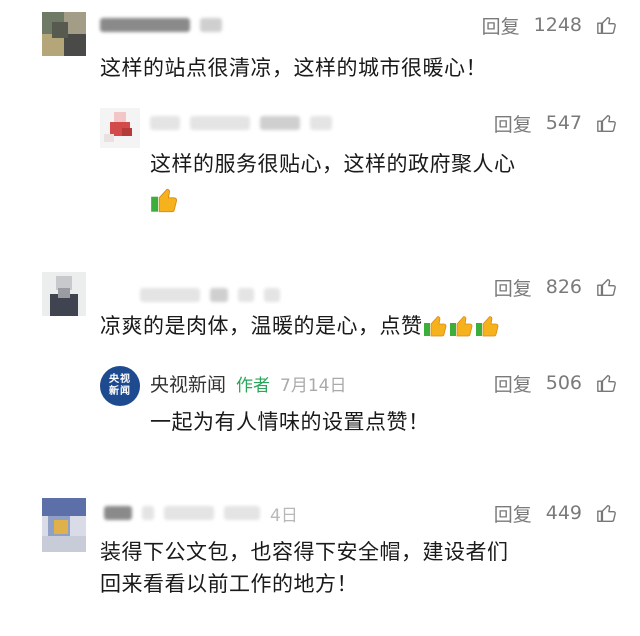  Describe the element at coordinates (229, 584) in the screenshot. I see `comment-text-line-2: 回来看看以前工作的地方！` at that location.